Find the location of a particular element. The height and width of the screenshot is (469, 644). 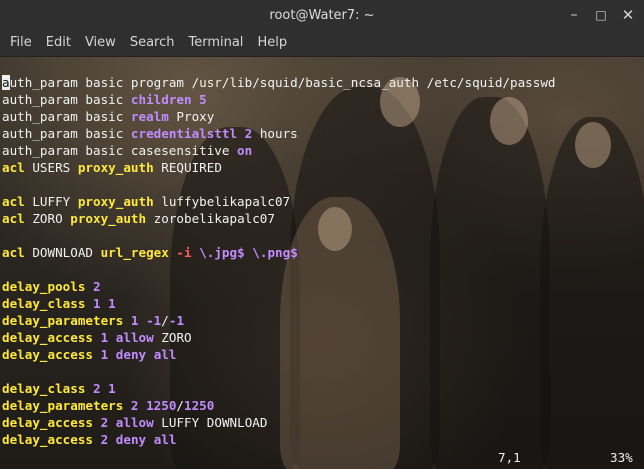

code-token: Proxy is located at coordinates (191, 116).